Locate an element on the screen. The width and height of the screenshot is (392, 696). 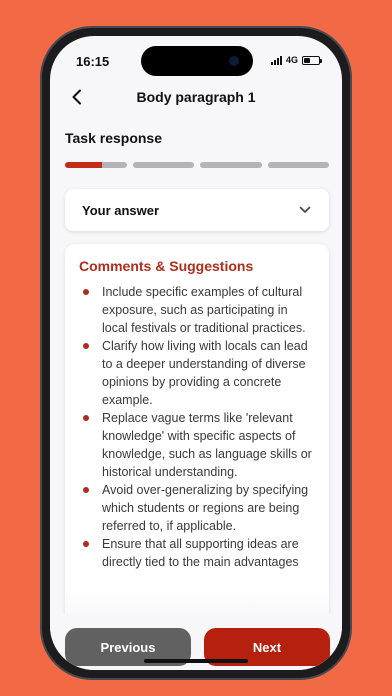
page-title: Body paragraph 1 is located at coordinates (196, 97).